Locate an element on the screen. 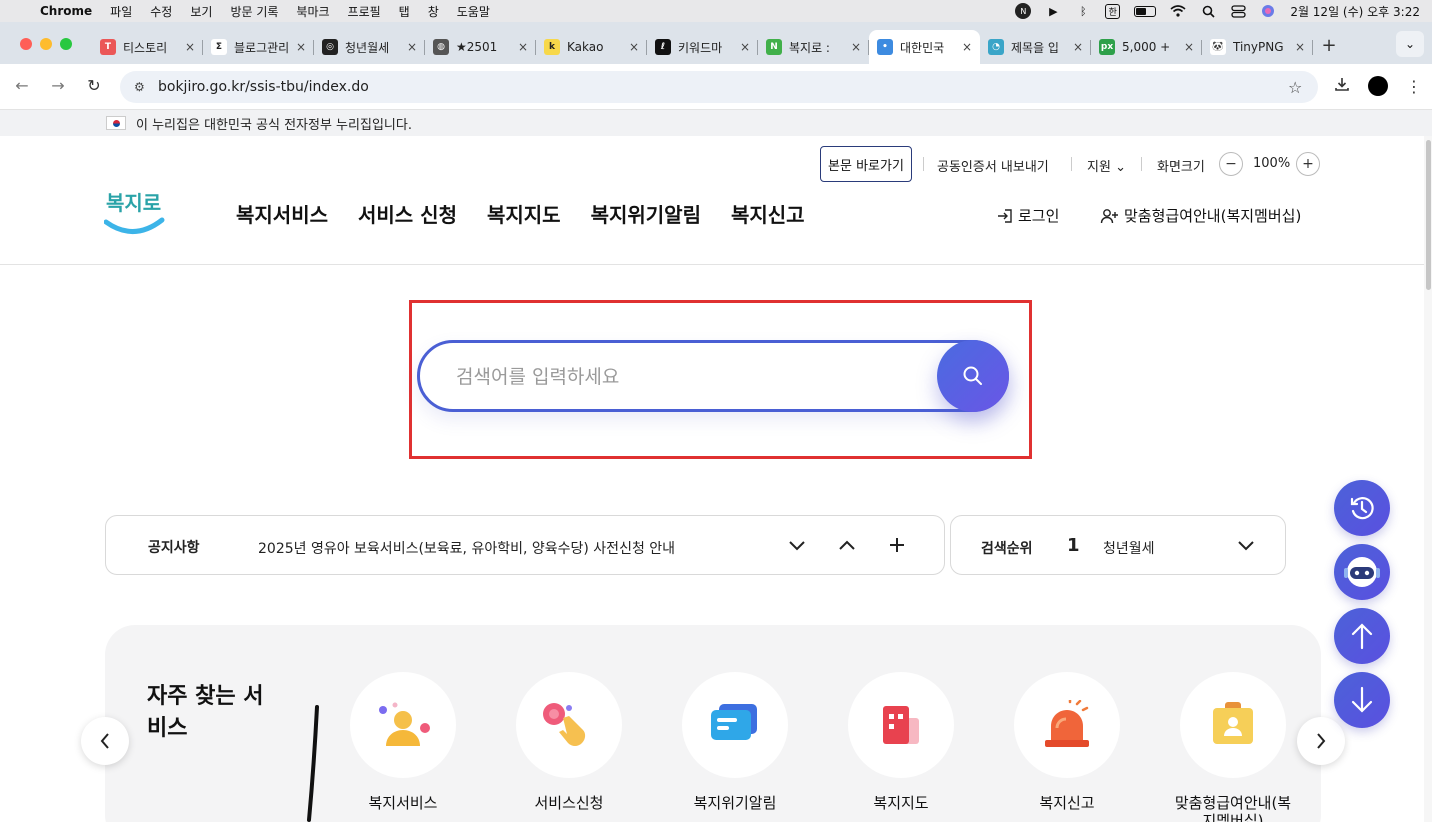 The height and width of the screenshot is (822, 1432). tab-favicon-icon: Σ is located at coordinates (219, 47).